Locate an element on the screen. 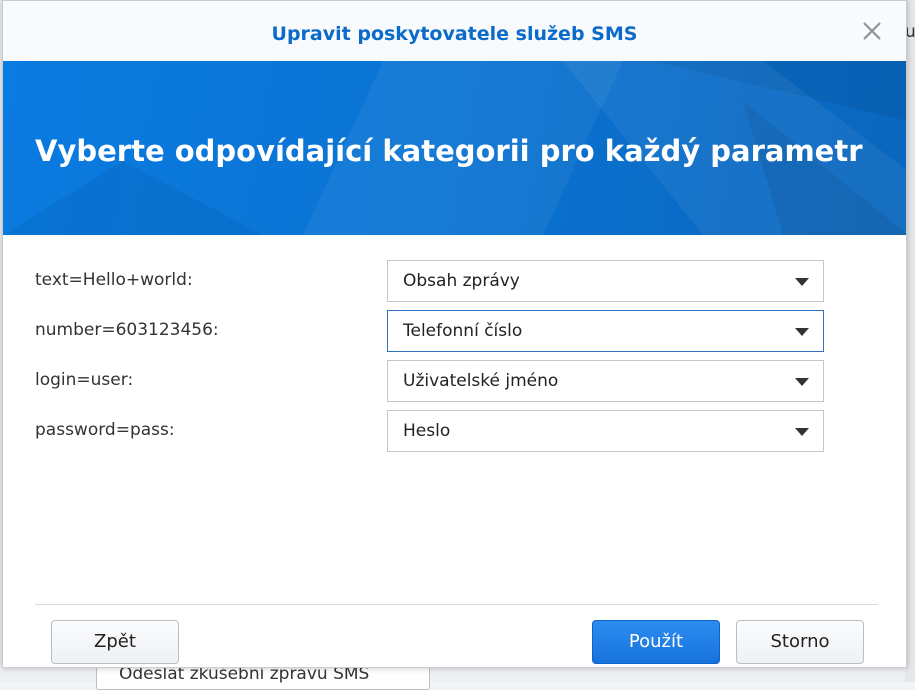  apply-button: Použít is located at coordinates (656, 642).